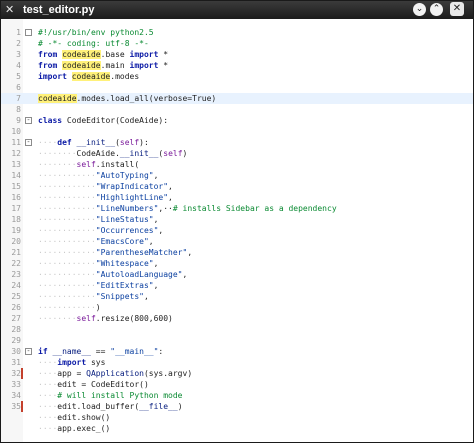  Describe the element at coordinates (237, 296) in the screenshot. I see `code-line: 25 ············"Snippets",` at that location.